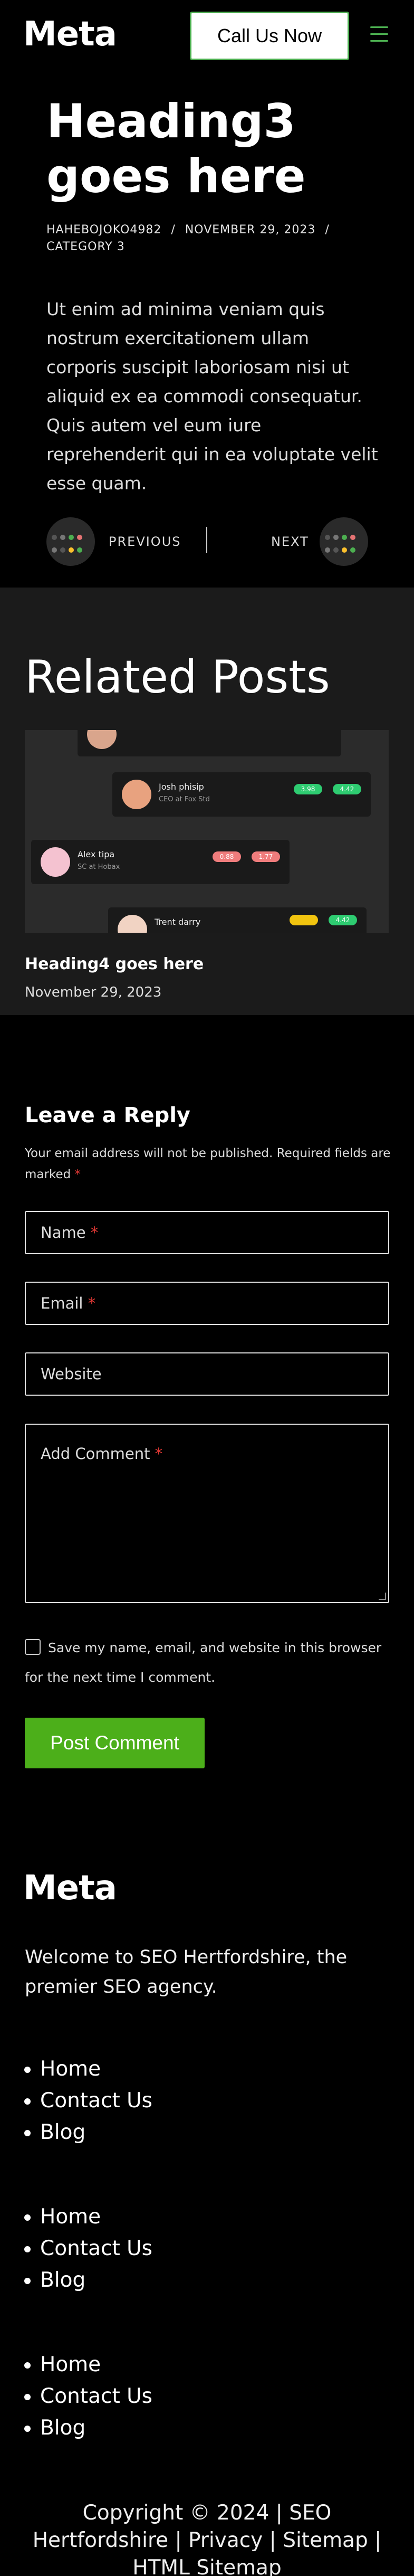 This screenshot has height=2576, width=414. Describe the element at coordinates (237, 920) in the screenshot. I see `thumb-card-3: Trent darry 4.42` at that location.